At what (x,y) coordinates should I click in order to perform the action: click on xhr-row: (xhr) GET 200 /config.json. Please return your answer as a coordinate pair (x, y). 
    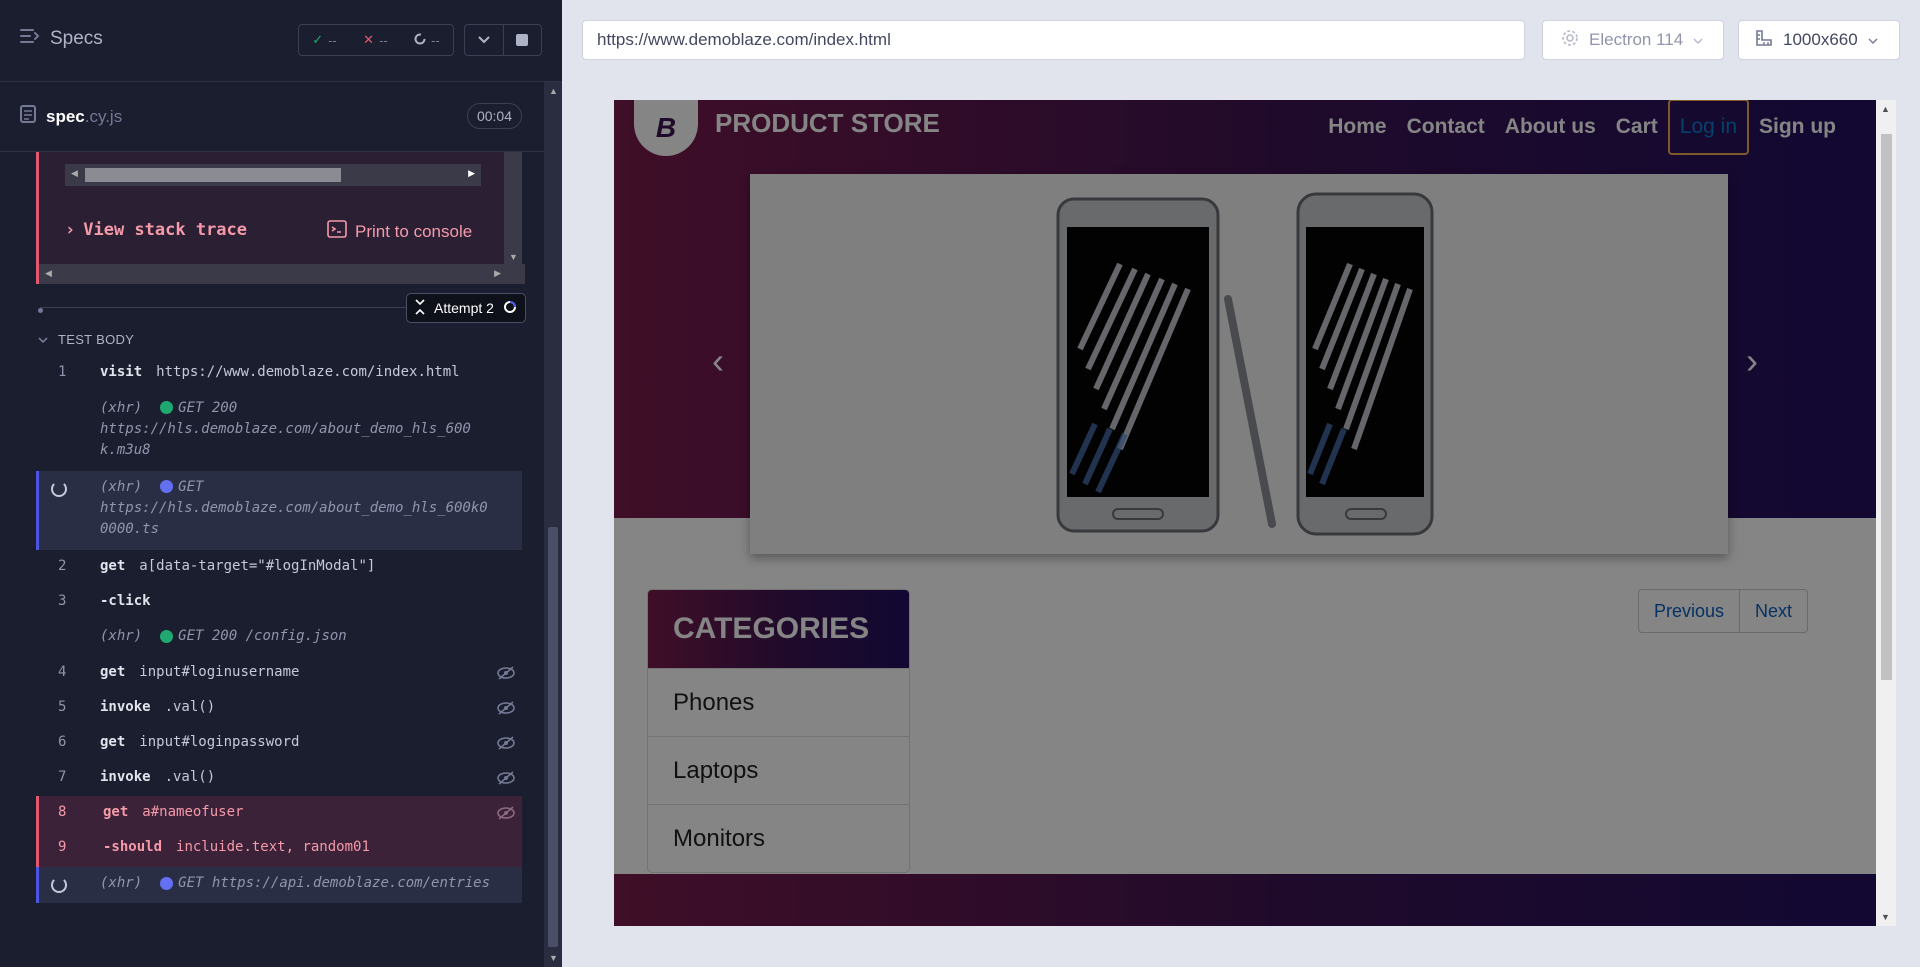
    Looking at the image, I should click on (279, 638).